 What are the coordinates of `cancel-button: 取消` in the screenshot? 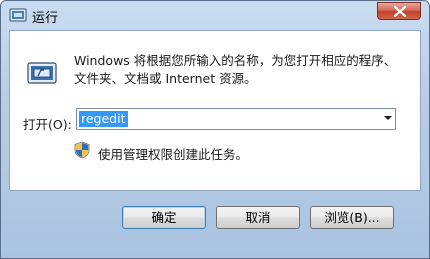 It's located at (258, 217).